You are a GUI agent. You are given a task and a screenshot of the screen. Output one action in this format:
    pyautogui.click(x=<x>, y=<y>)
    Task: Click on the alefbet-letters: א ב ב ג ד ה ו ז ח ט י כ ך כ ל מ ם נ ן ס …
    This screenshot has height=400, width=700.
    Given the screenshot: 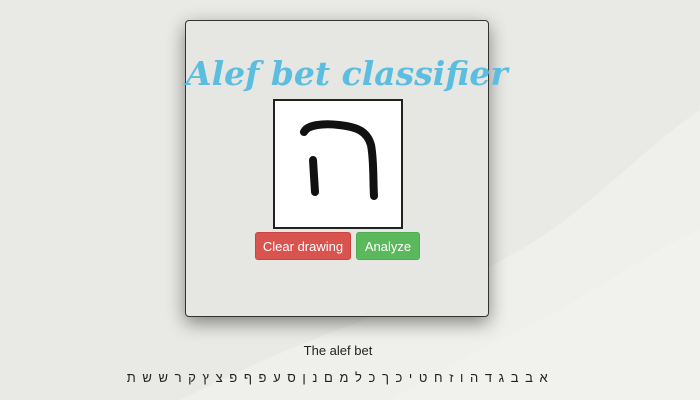 What is the action you would take?
    pyautogui.click(x=338, y=377)
    